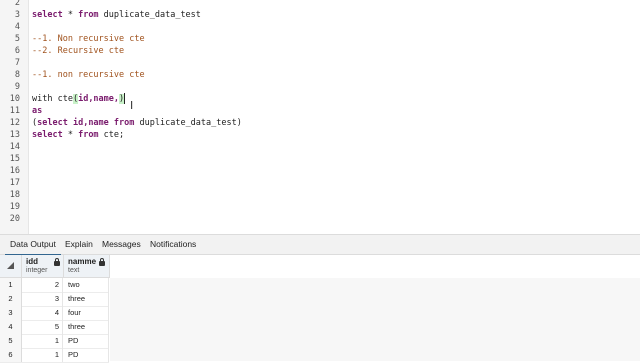 The image size is (640, 363). I want to click on code-line-10: with cte(id,name,), so click(79, 99).